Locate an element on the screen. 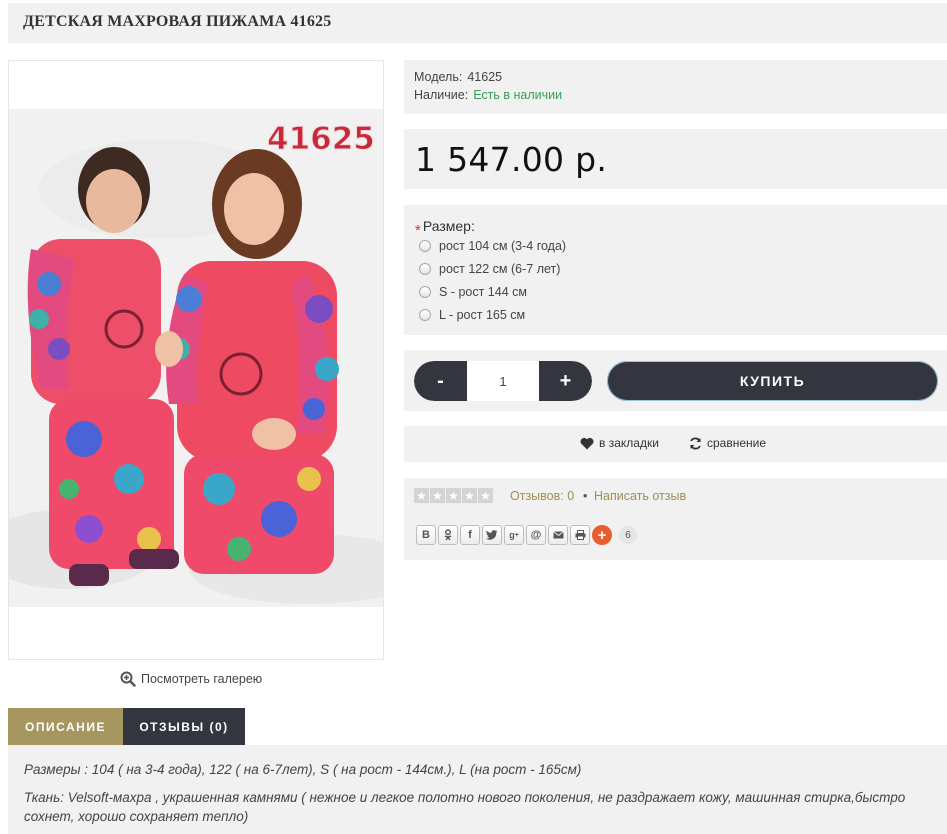 Image resolution: width=947 pixels, height=834 pixels. model-value: 41625 is located at coordinates (485, 77).